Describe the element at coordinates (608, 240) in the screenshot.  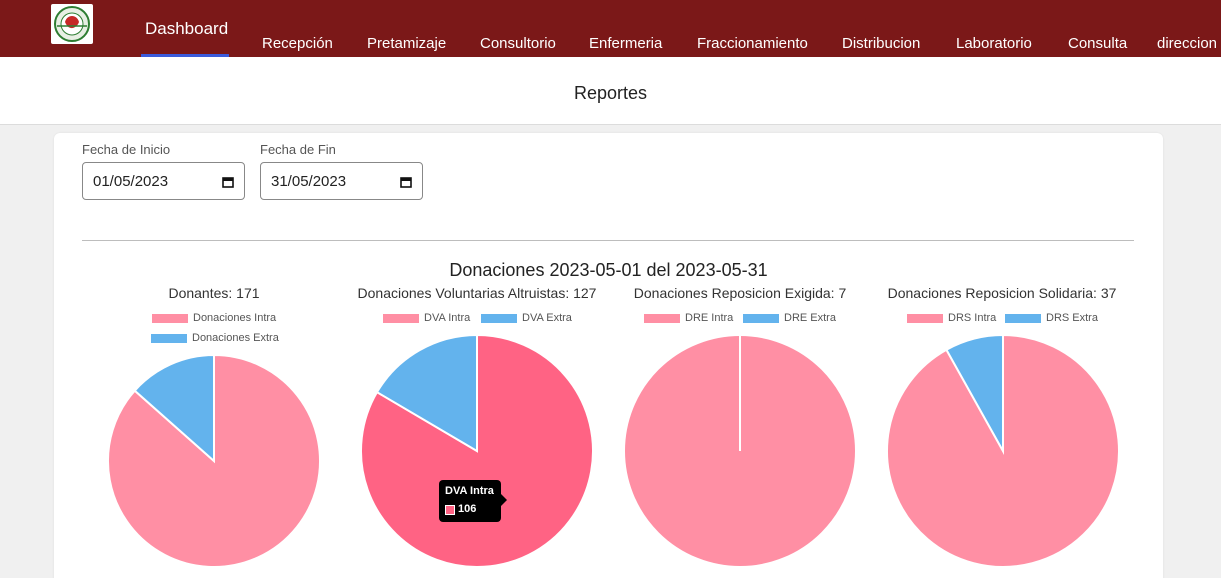
I see `divider` at that location.